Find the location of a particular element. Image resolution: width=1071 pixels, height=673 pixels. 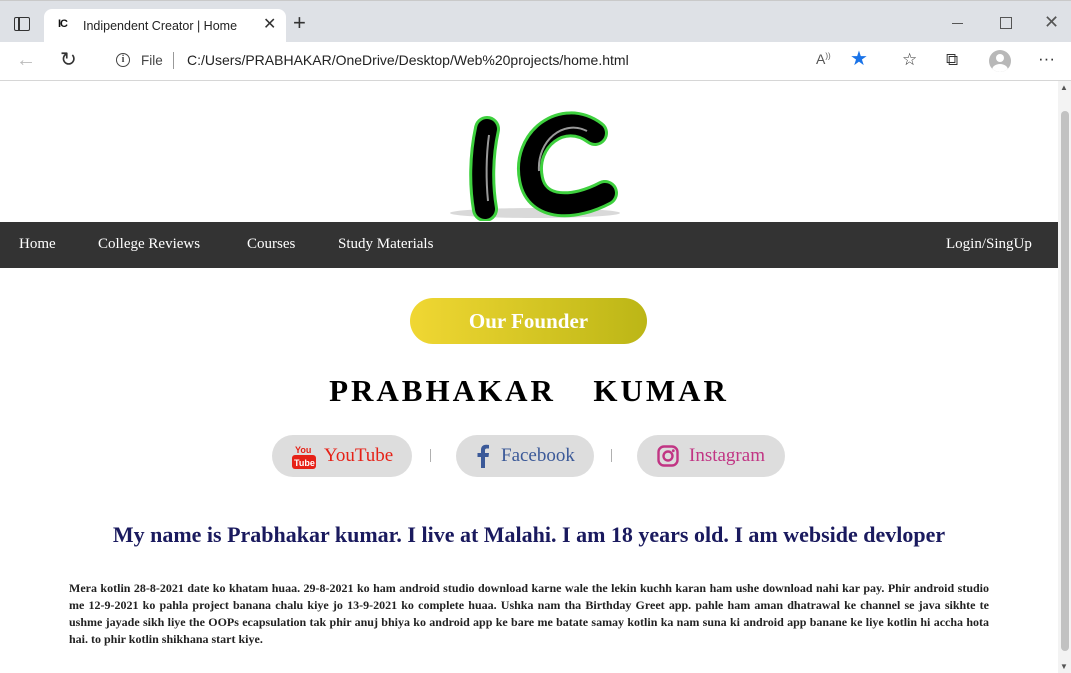

scroll-down-icon: ▼ is located at coordinates (1064, 666).